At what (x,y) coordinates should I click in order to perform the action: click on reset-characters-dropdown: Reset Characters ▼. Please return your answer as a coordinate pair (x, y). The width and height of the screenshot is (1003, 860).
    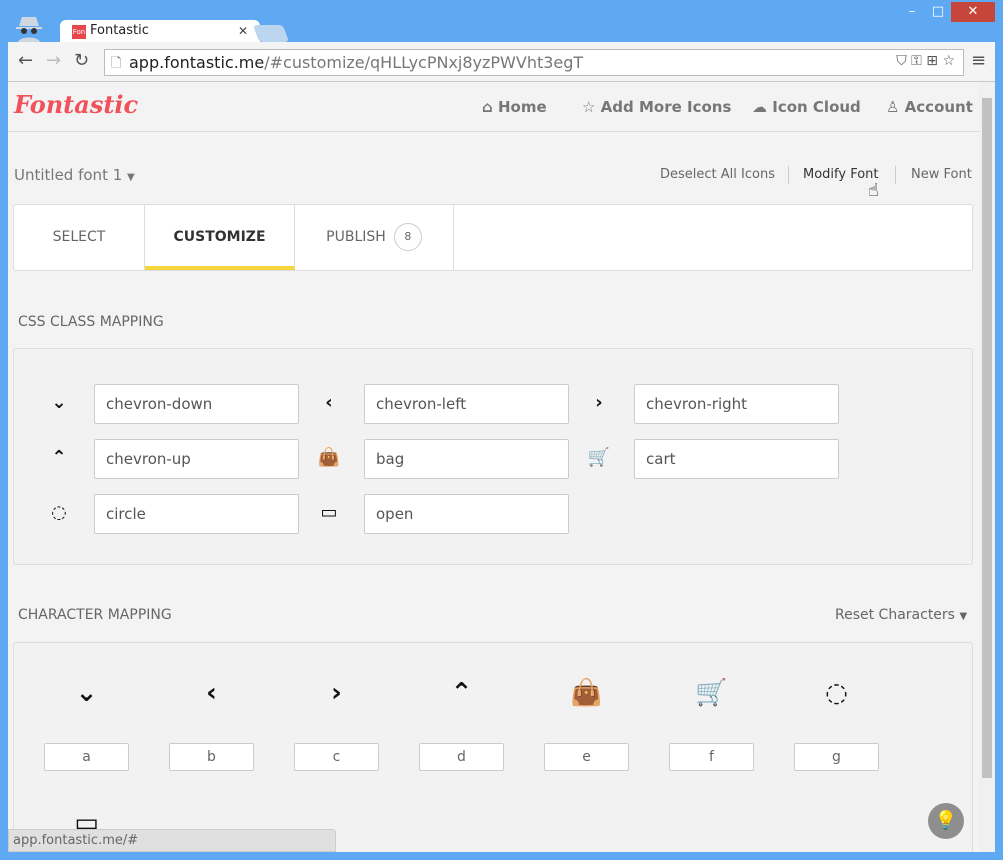
    Looking at the image, I should click on (901, 615).